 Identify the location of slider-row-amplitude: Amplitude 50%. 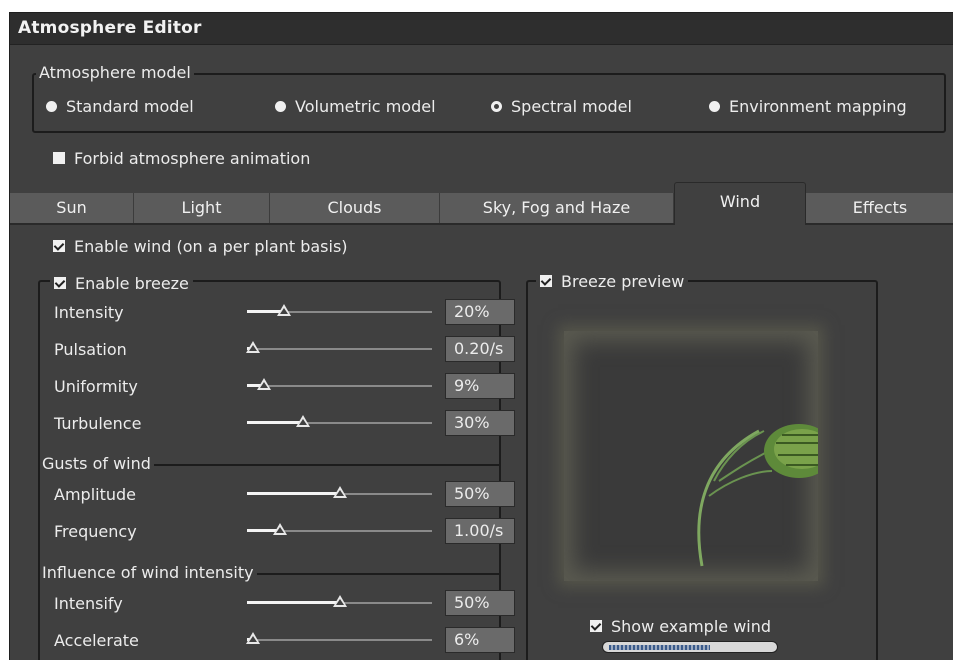
(277, 494).